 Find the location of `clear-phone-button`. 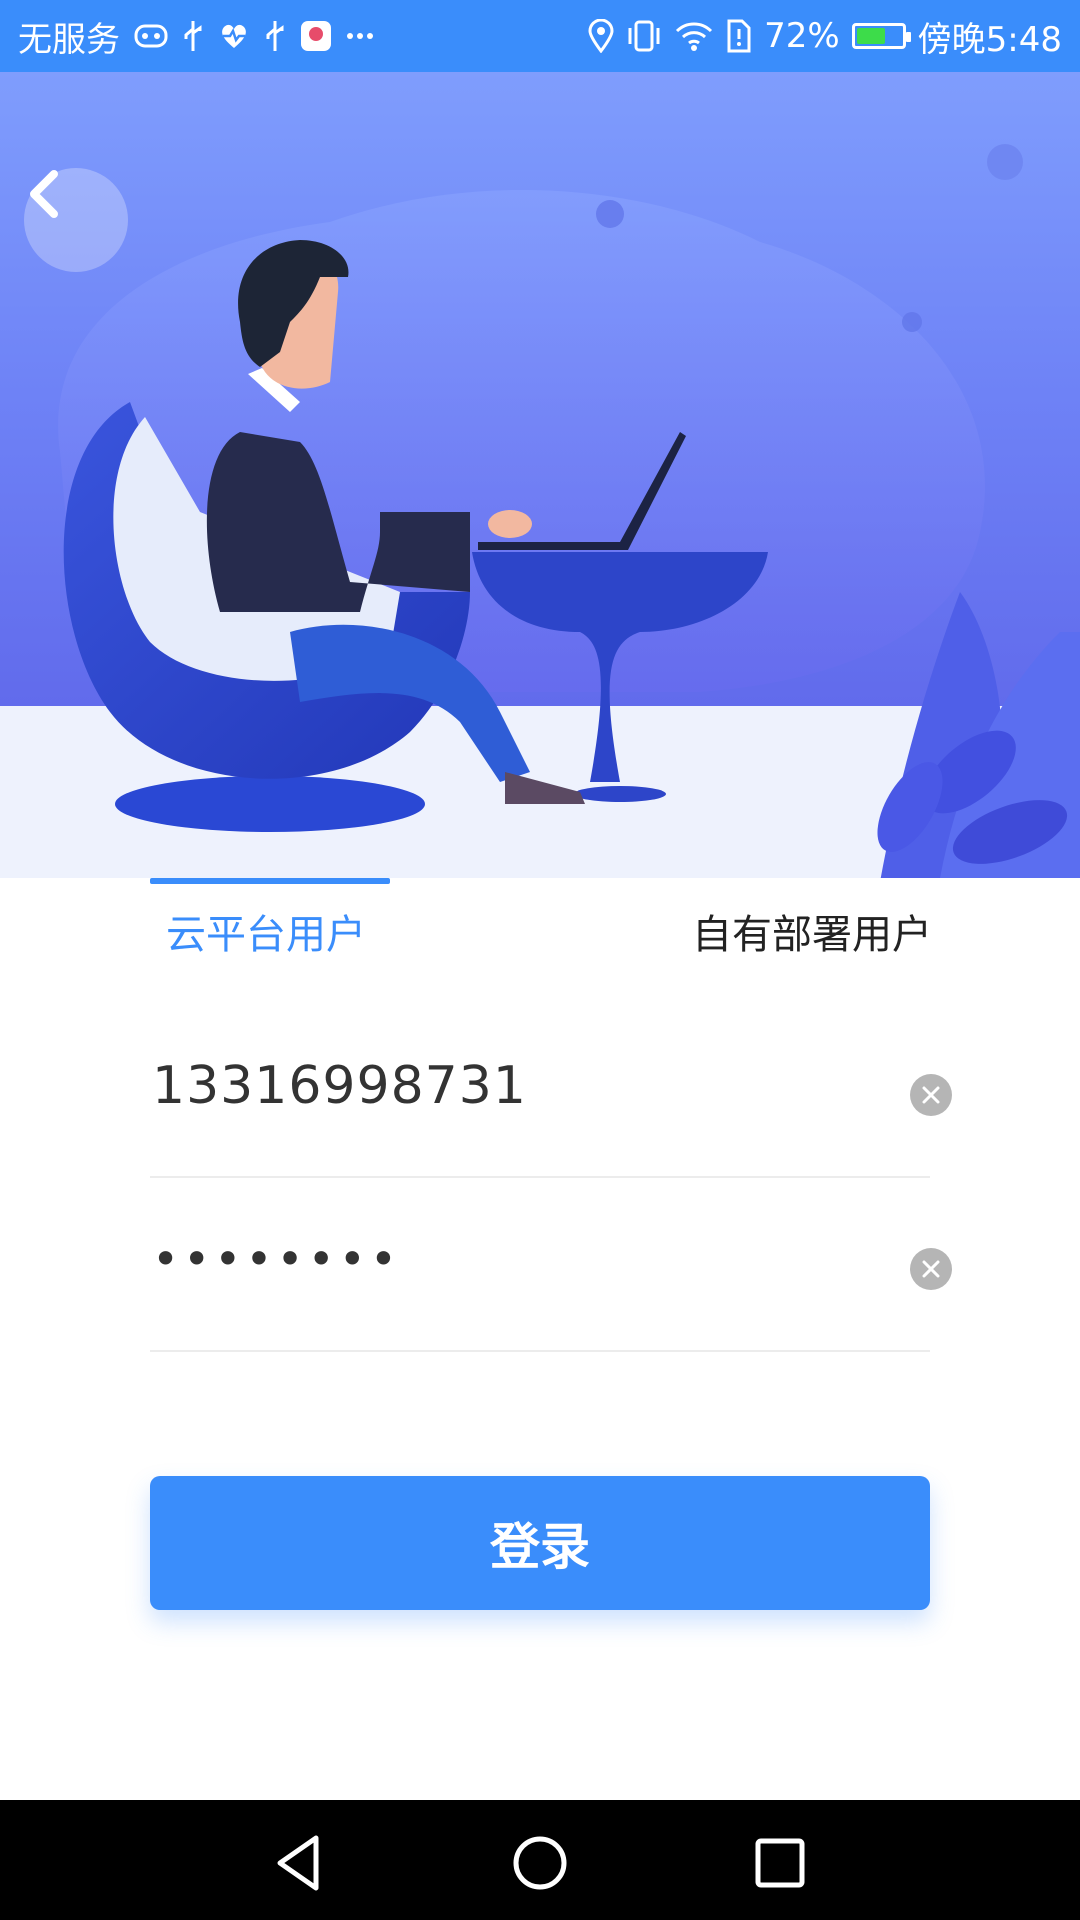

clear-phone-button is located at coordinates (931, 1095).